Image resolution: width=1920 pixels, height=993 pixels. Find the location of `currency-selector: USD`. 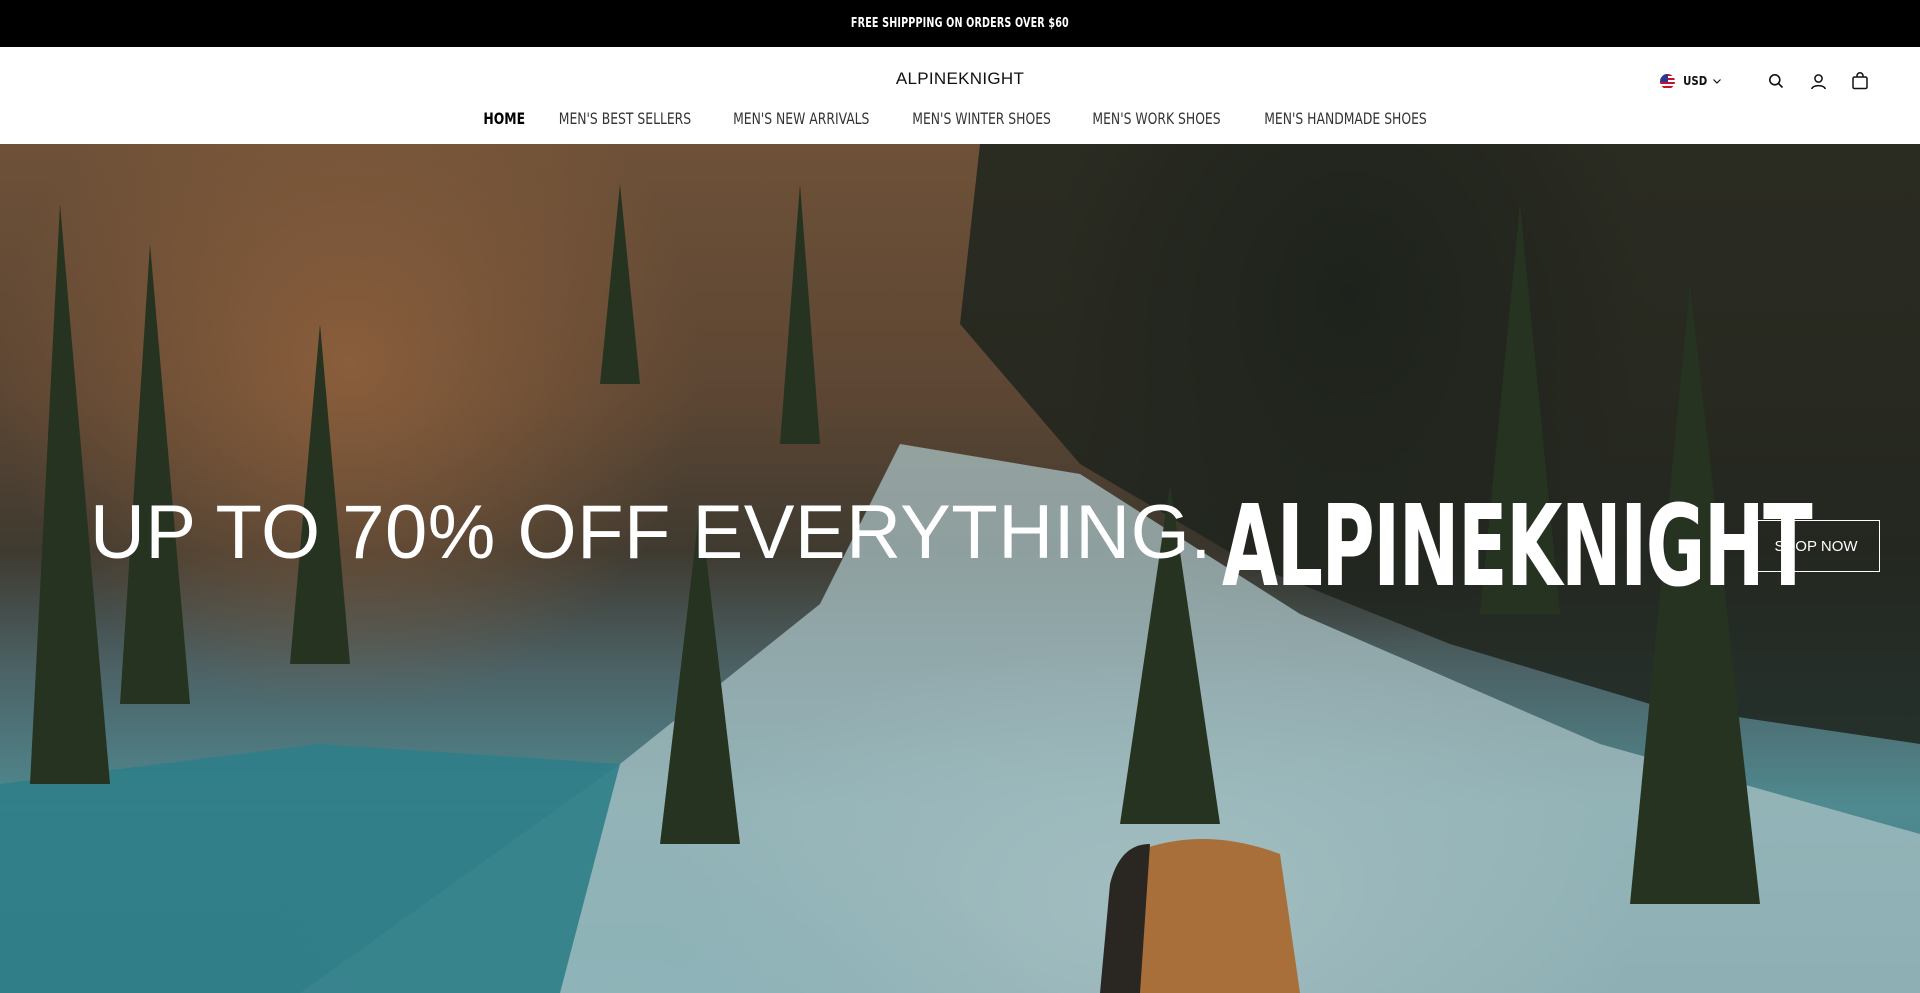

currency-selector: USD is located at coordinates (1690, 81).